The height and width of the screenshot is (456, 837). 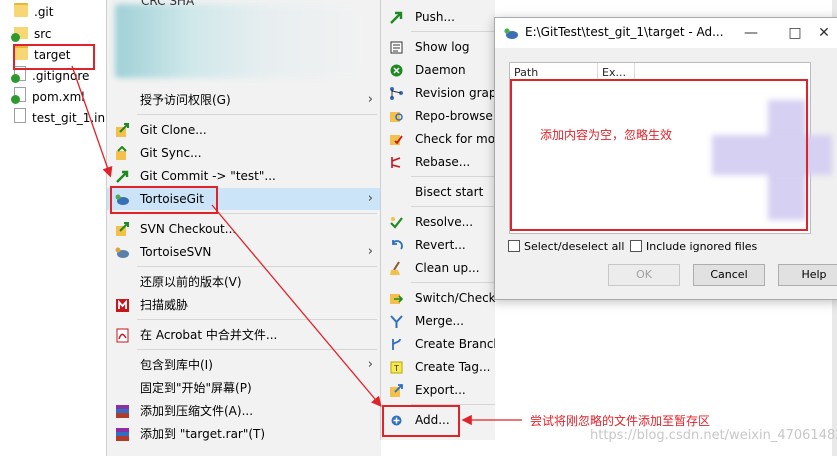 What do you see at coordinates (122, 305) in the screenshot?
I see `shield-icon` at bounding box center [122, 305].